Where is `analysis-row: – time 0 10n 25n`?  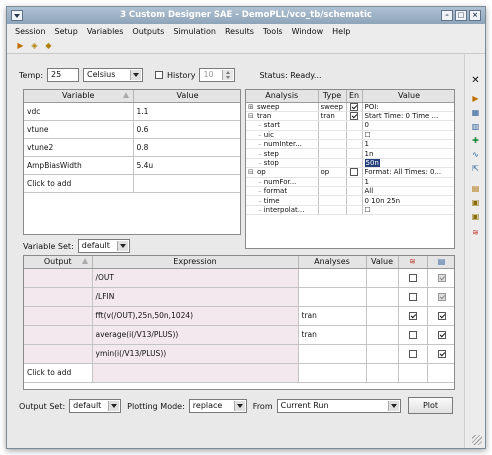
analysis-row: – time 0 10n 25n is located at coordinates (350, 200).